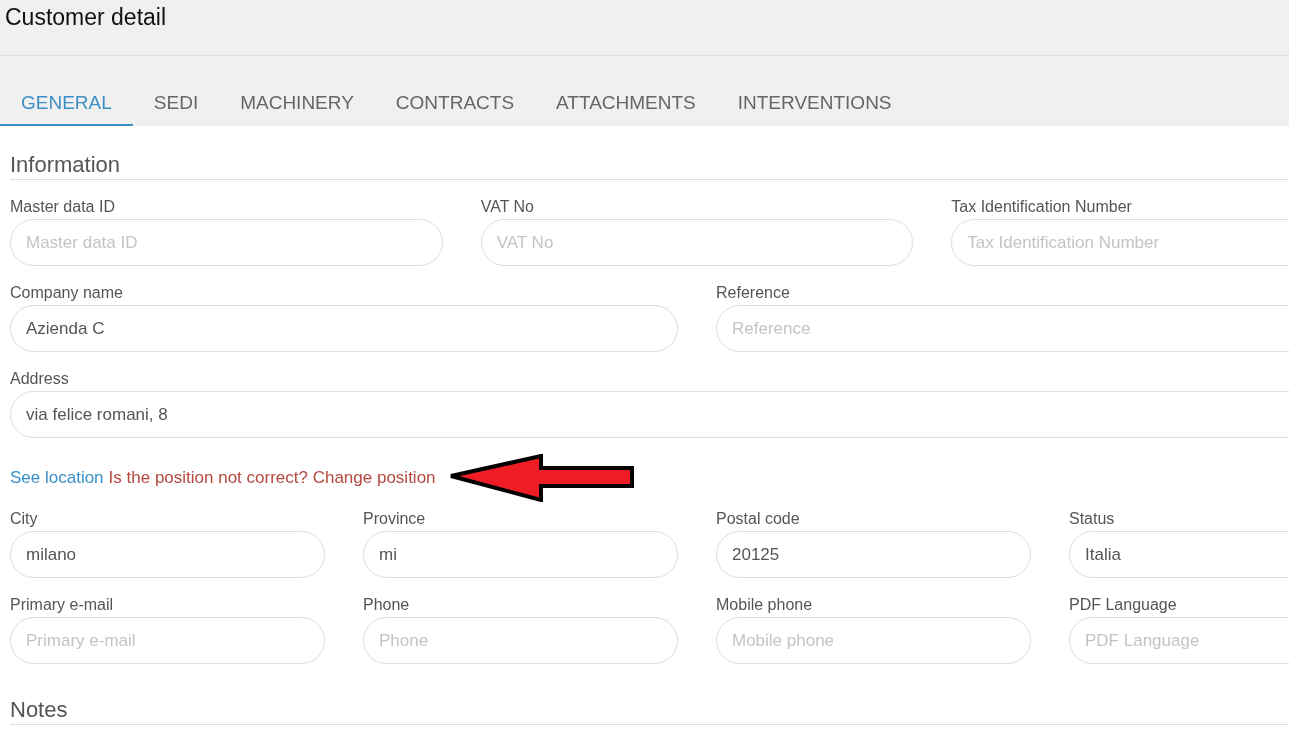  Describe the element at coordinates (649, 694) in the screenshot. I see `section-heading: Notes` at that location.